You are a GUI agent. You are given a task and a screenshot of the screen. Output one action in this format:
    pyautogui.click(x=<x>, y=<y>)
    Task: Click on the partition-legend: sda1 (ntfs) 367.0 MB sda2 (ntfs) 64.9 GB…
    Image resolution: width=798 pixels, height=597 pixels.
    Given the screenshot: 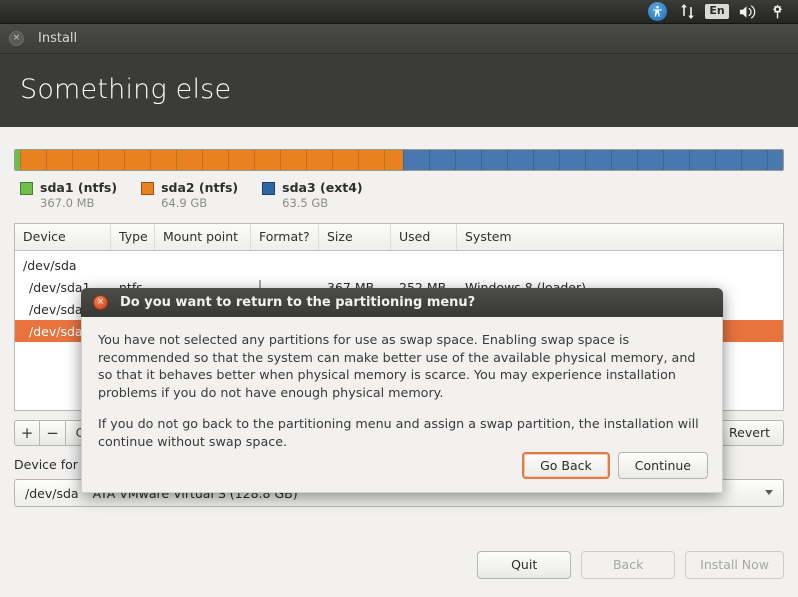 What is the action you would take?
    pyautogui.click(x=399, y=195)
    